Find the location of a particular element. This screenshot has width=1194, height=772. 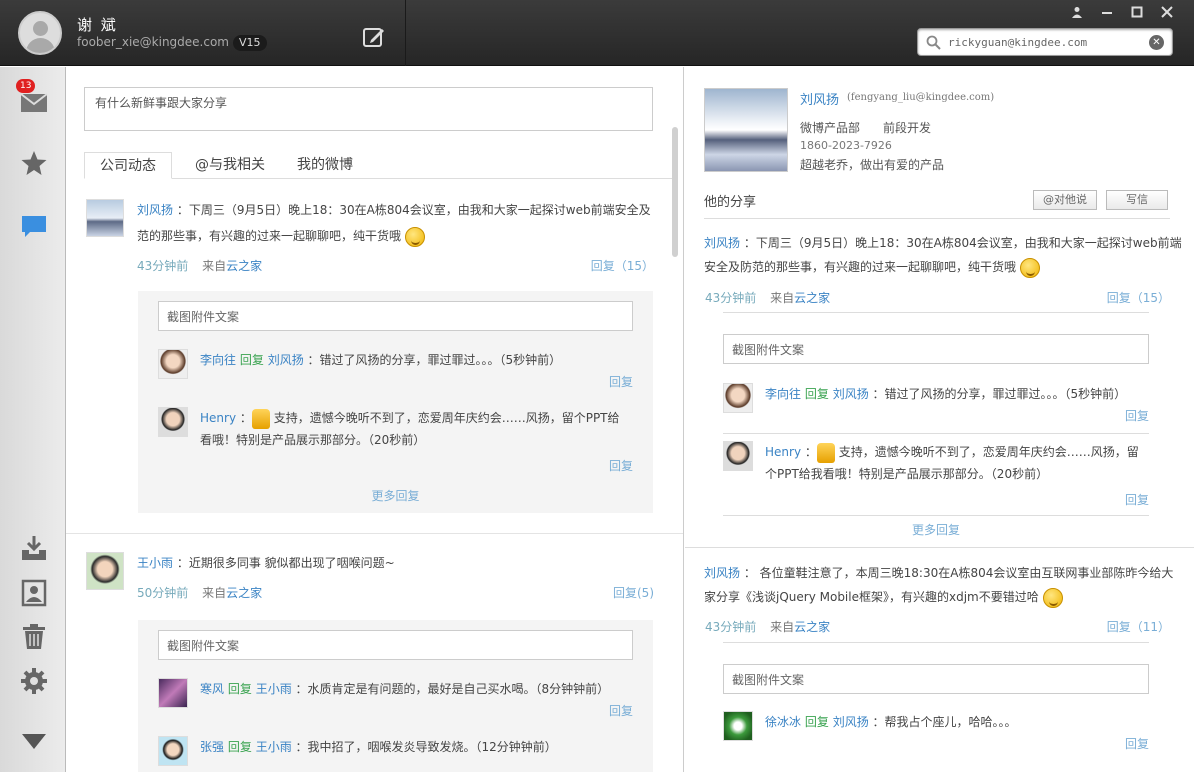

reply-item: 徐冰冰 回复 刘风扬 ：帮我占个座儿，哈哈。。。 回复 is located at coordinates (936, 734).